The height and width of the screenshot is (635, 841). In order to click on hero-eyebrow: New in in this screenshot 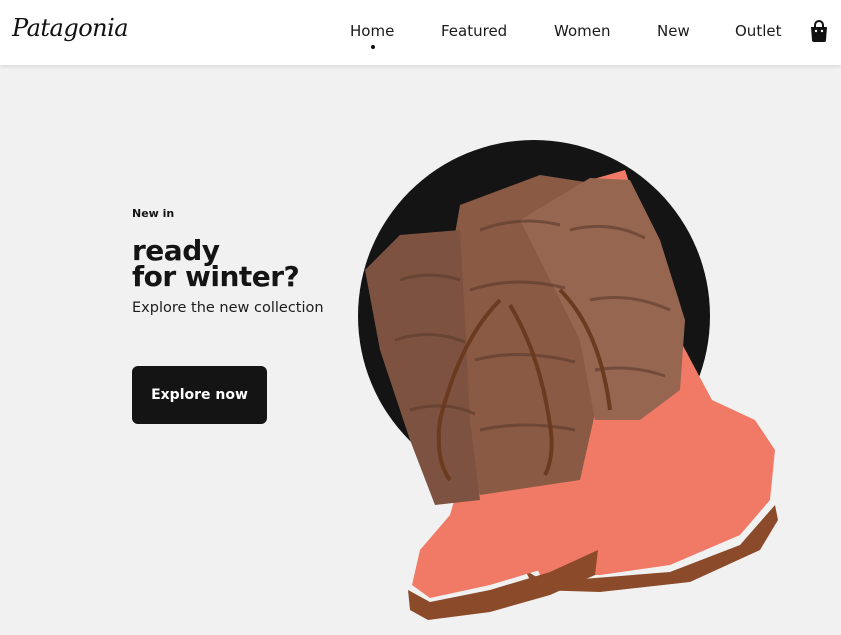, I will do `click(153, 213)`.